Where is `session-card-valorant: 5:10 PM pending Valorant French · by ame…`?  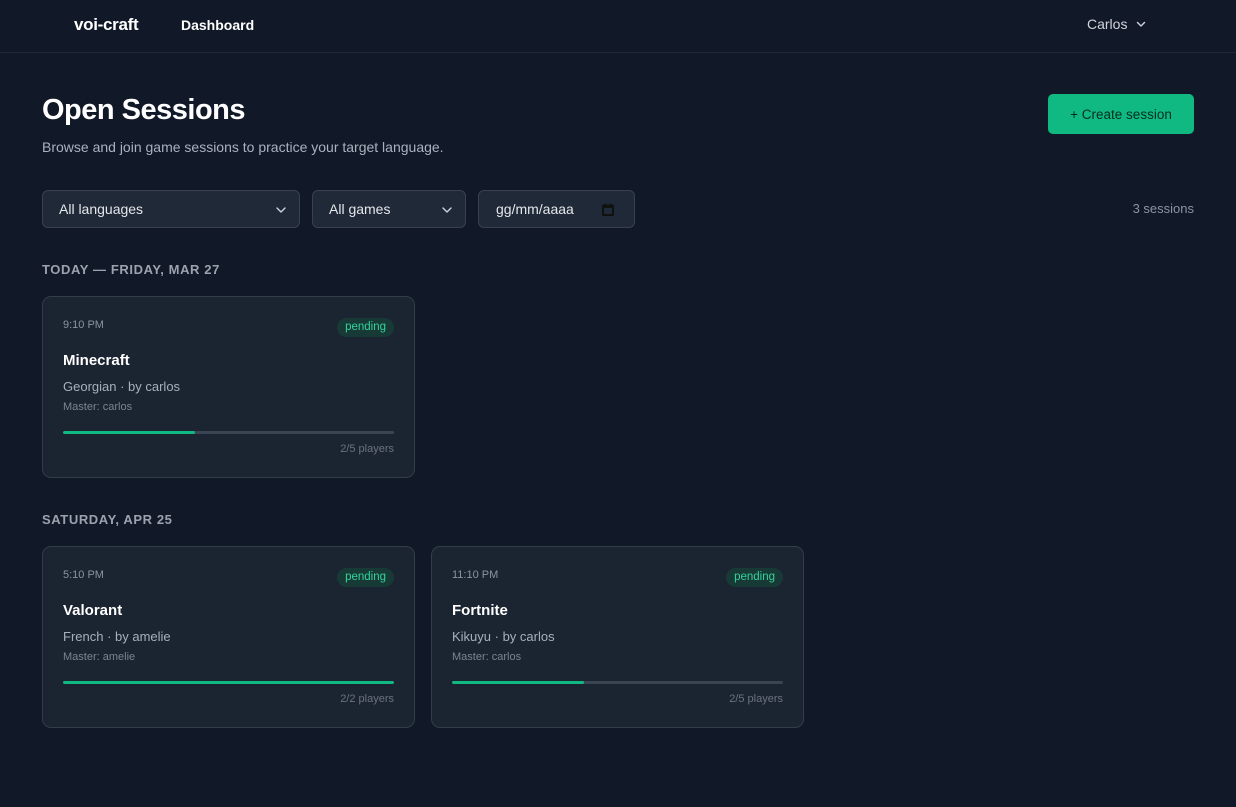 session-card-valorant: 5:10 PM pending Valorant French · by ame… is located at coordinates (228, 637).